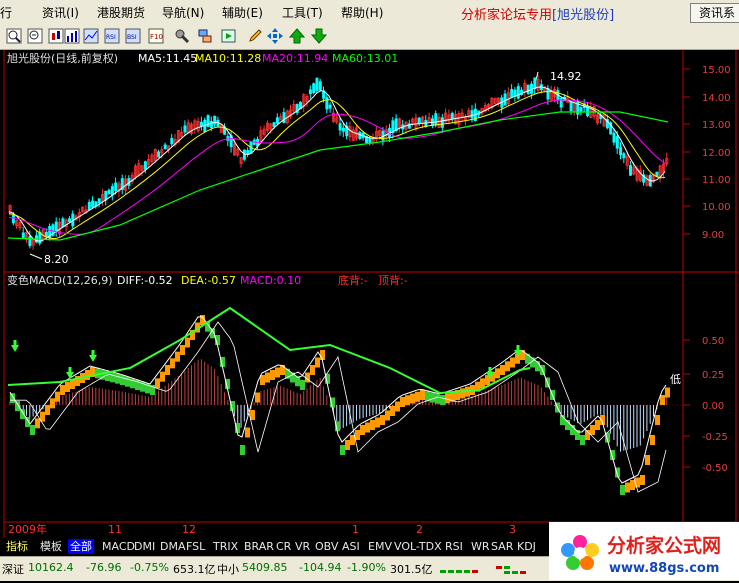 The width and height of the screenshot is (739, 583). I want to click on zoom-in-icon, so click(14, 36).